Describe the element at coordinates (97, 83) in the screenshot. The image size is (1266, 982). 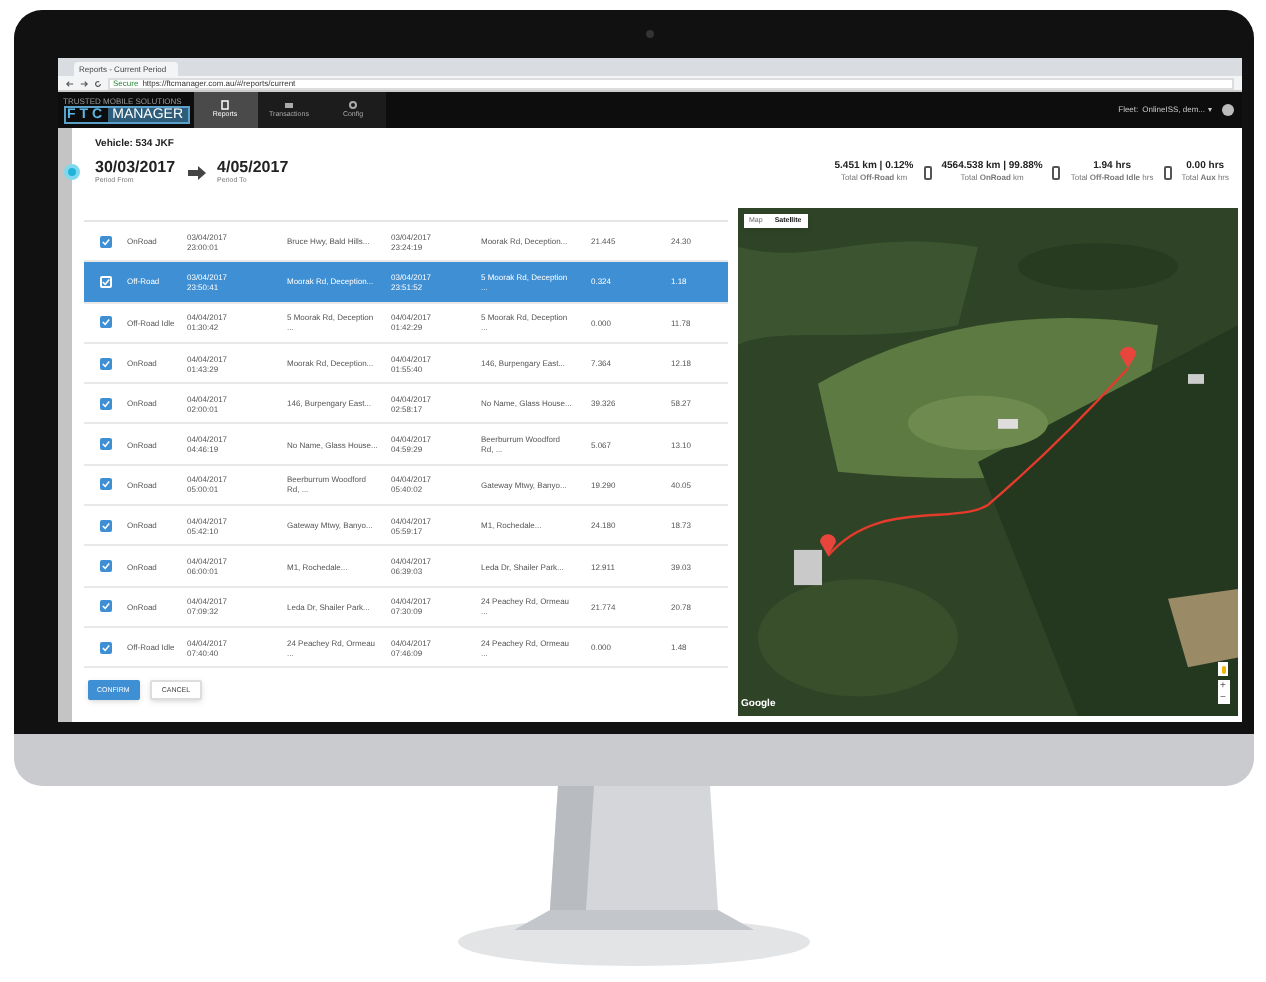
I see `reload-icon` at that location.